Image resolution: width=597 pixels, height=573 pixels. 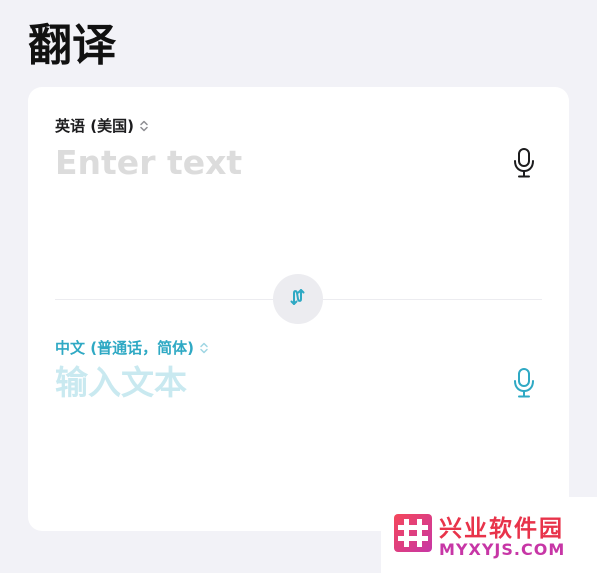 I want to click on target-language-selector: 中文 (普通话，简体), so click(x=132, y=347).